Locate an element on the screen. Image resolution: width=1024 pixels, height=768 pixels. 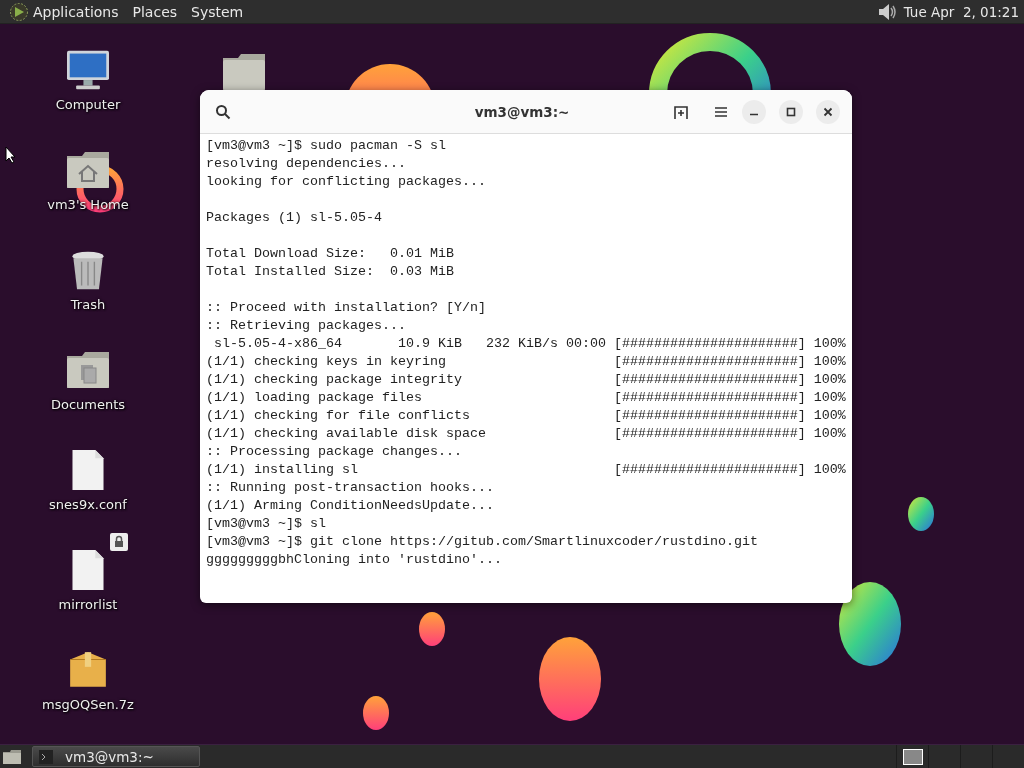
maximize-button is located at coordinates (791, 111).